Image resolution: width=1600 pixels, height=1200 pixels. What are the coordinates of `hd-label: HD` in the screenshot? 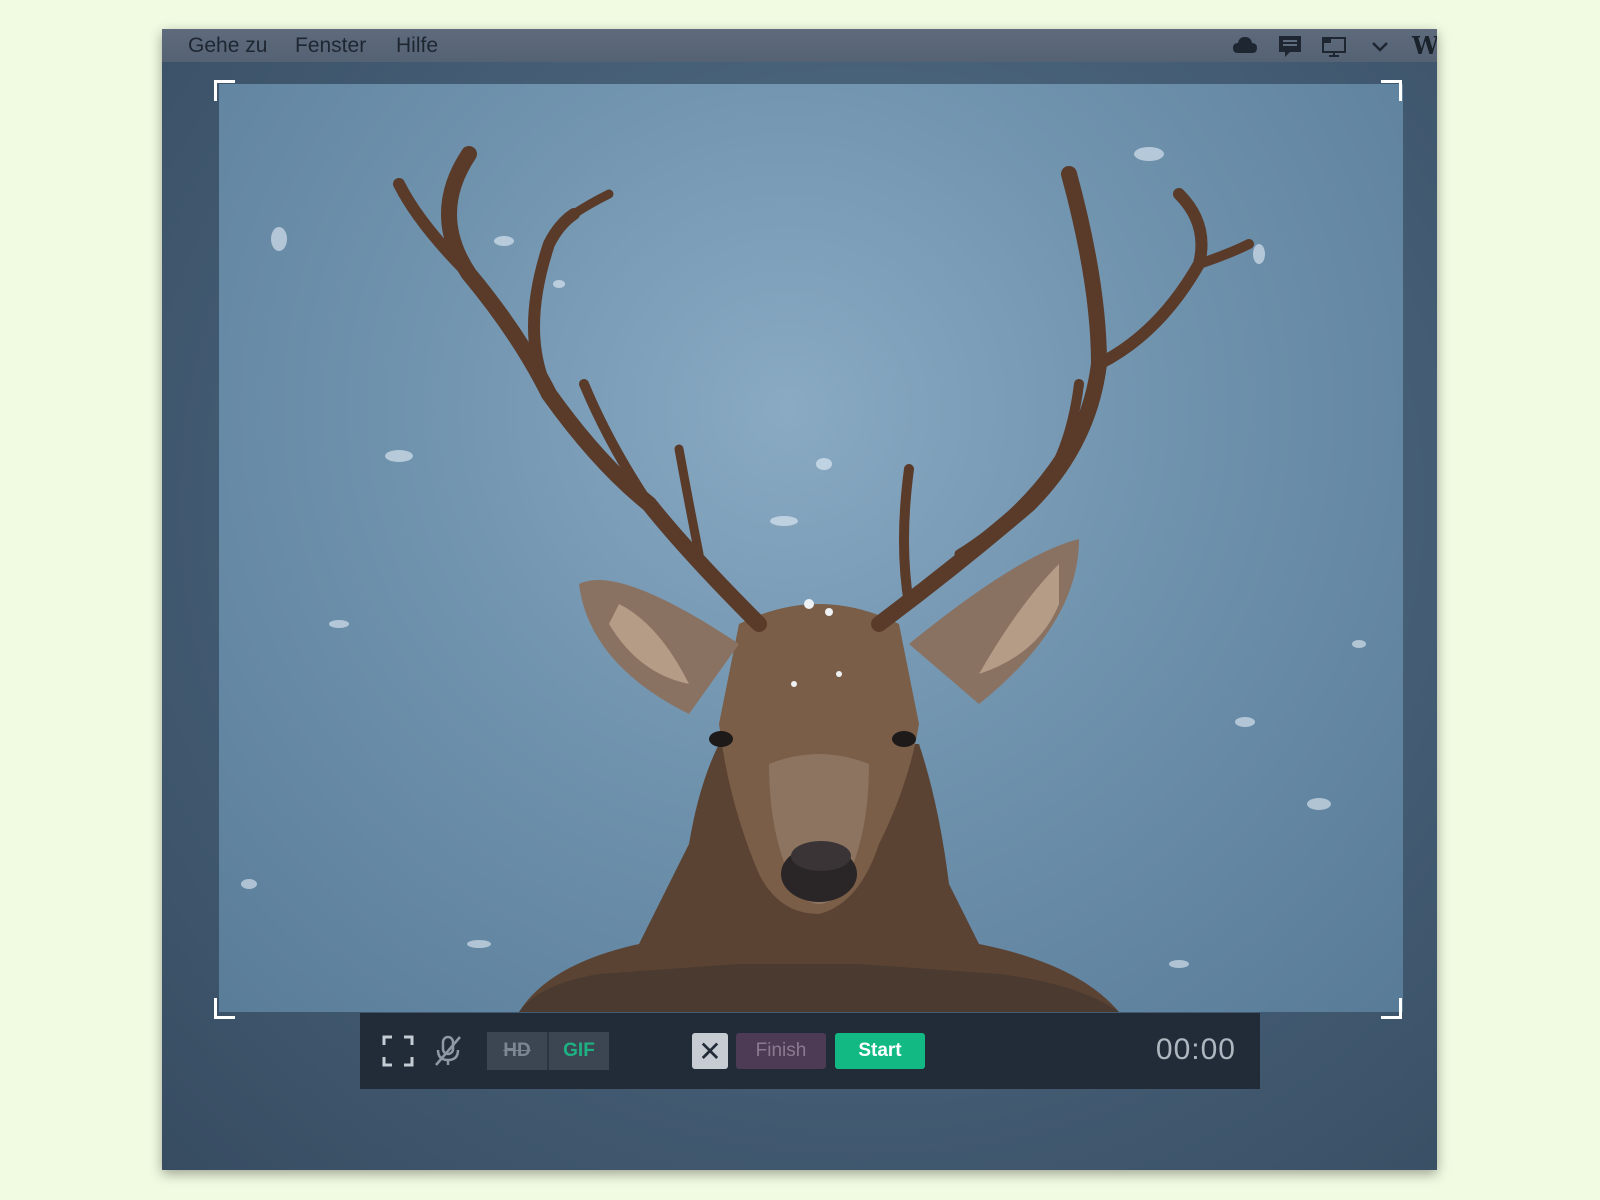 It's located at (517, 1050).